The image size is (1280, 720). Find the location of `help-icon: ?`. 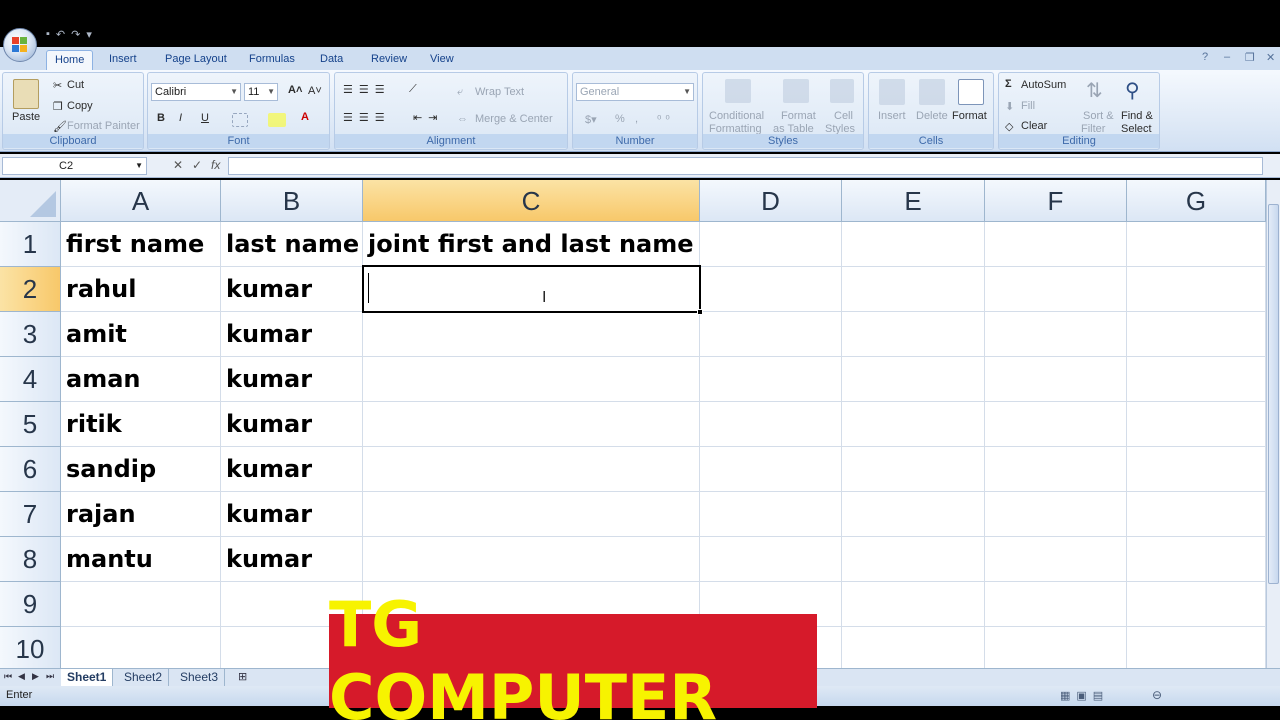

help-icon: ? is located at coordinates (1205, 57).